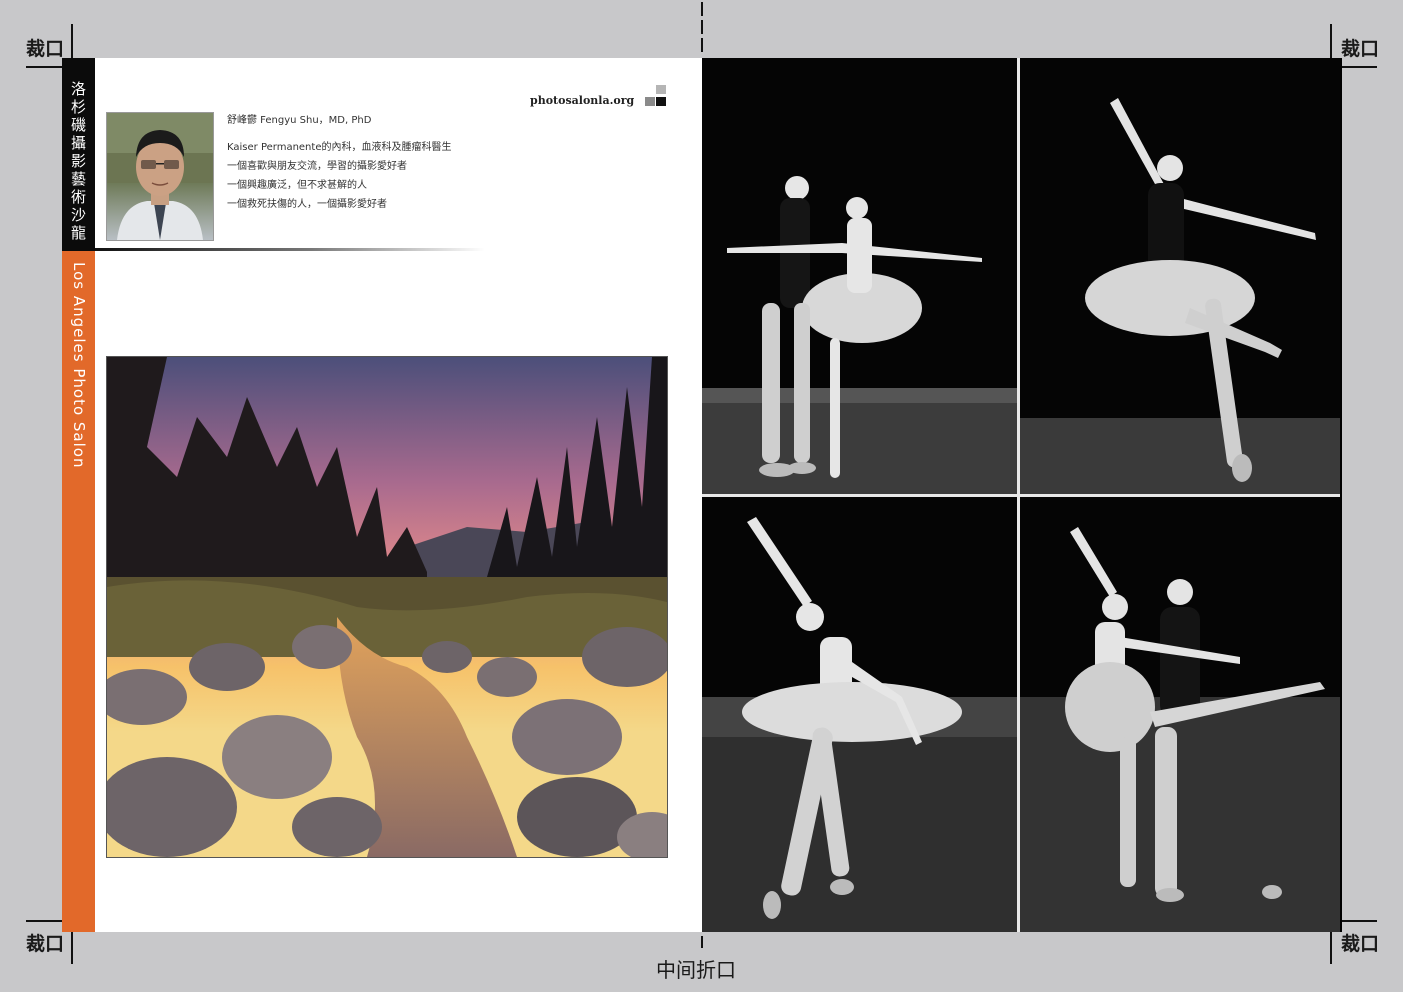 This screenshot has width=1403, height=992. I want to click on fold-mark-bottom, so click(702, 942).